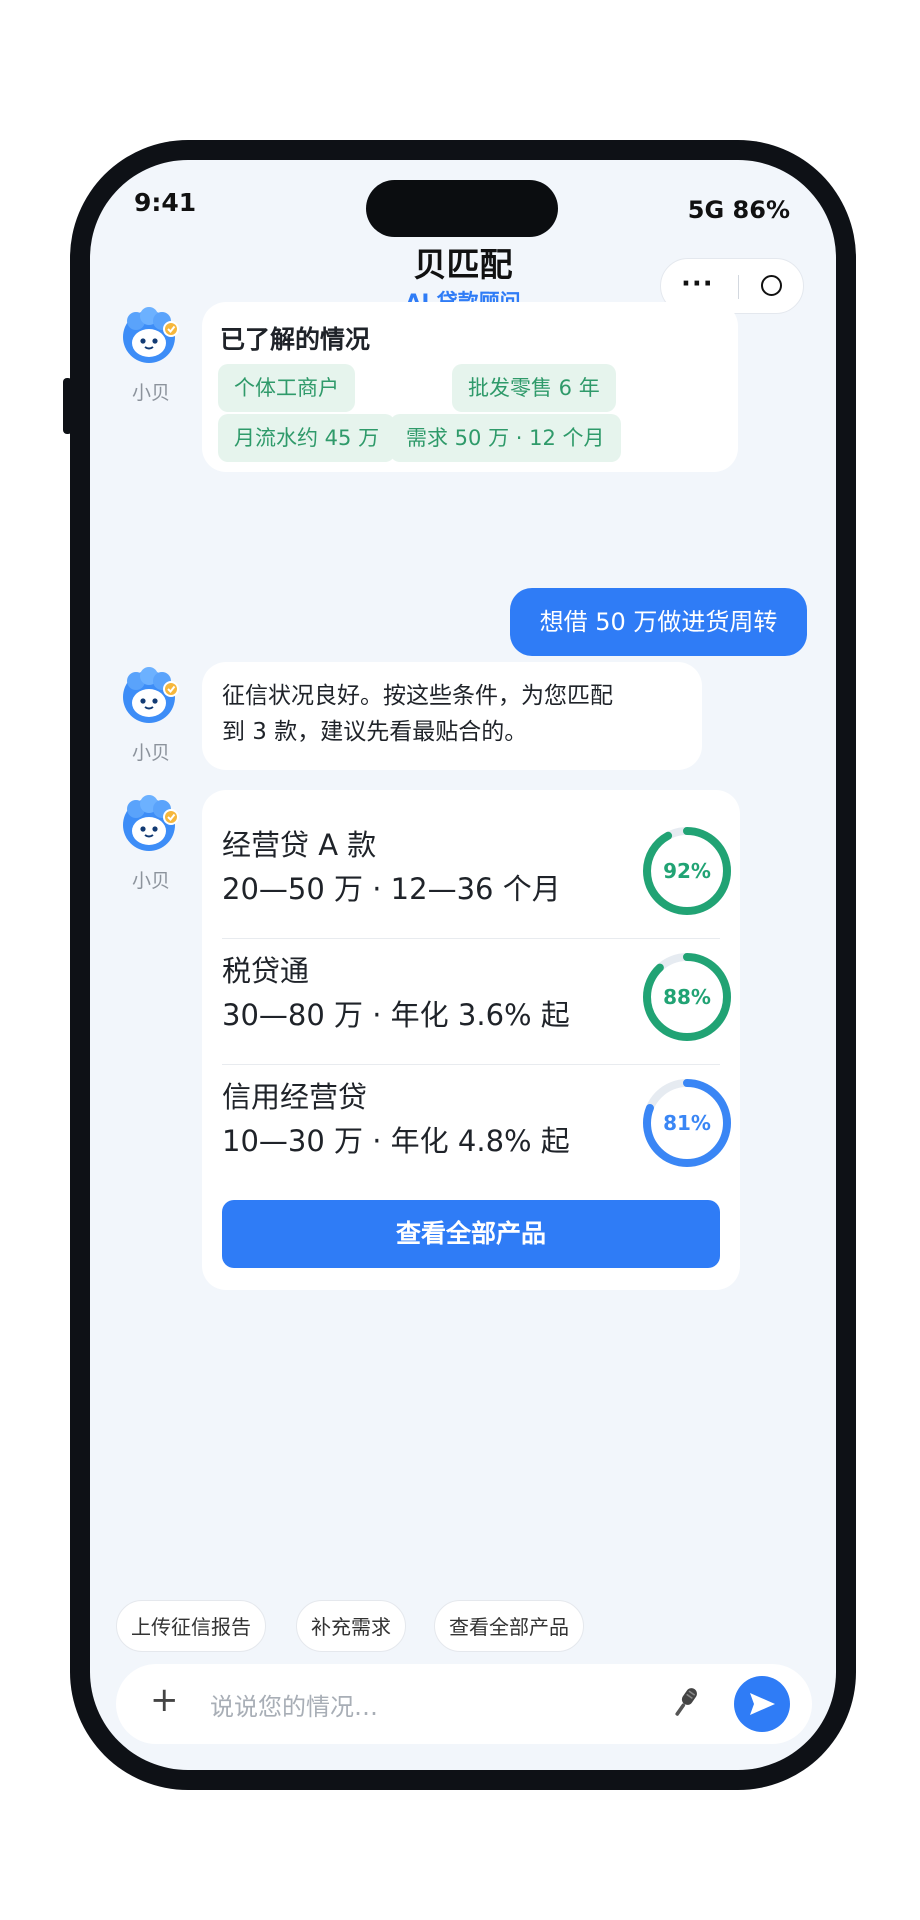 This screenshot has width=920, height=1920. What do you see at coordinates (299, 845) in the screenshot?
I see `product-name: 经营贷 A 款` at bounding box center [299, 845].